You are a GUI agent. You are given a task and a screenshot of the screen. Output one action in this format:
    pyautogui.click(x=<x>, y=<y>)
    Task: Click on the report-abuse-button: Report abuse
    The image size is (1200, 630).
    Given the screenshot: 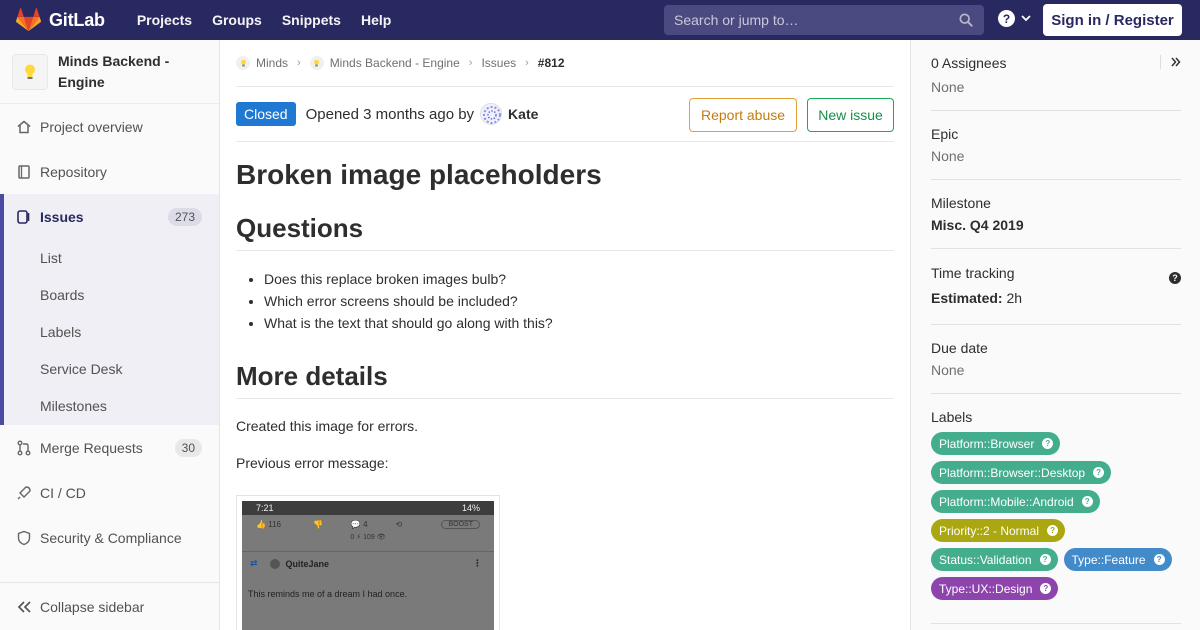 What is the action you would take?
    pyautogui.click(x=743, y=115)
    